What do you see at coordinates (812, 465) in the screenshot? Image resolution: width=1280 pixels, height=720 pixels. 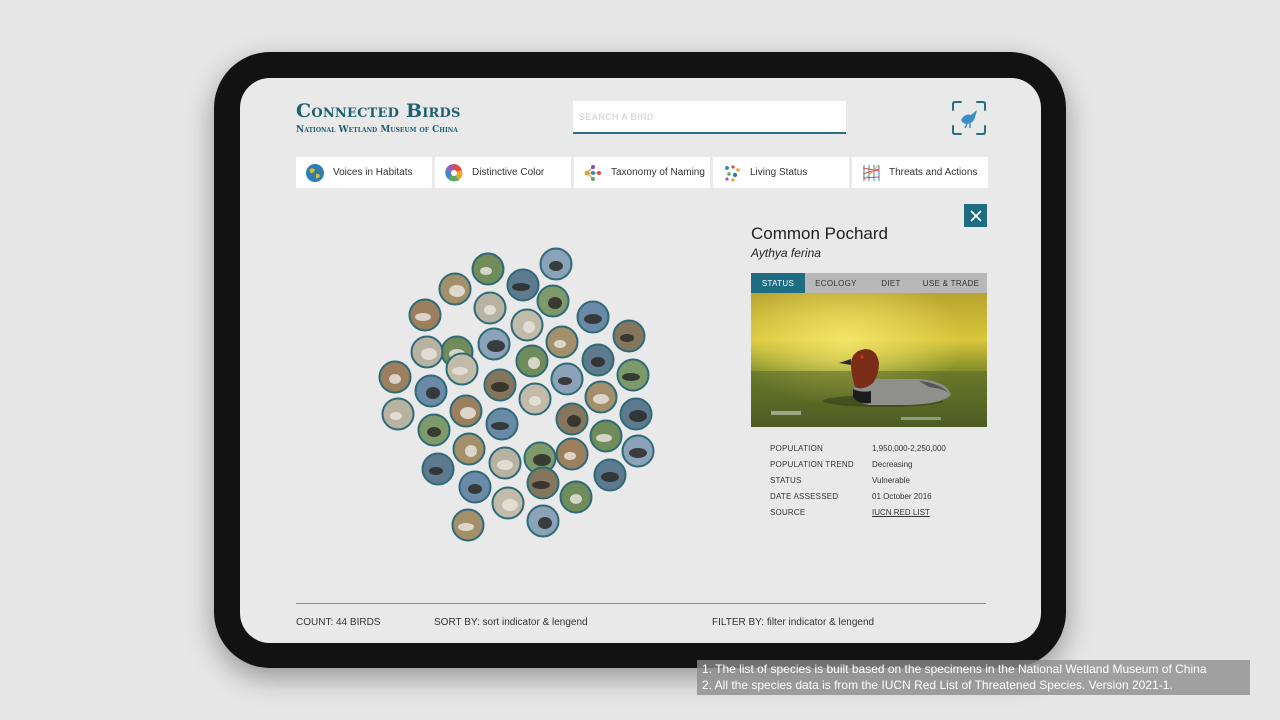 I see `stat-key: POPULATION TREND` at bounding box center [812, 465].